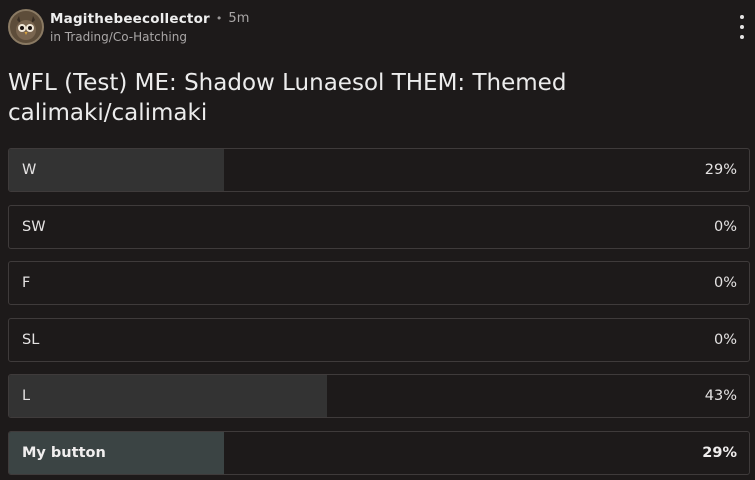 This screenshot has height=480, width=755. What do you see at coordinates (379, 452) in the screenshot?
I see `poll-option-my-button: My button 29%` at bounding box center [379, 452].